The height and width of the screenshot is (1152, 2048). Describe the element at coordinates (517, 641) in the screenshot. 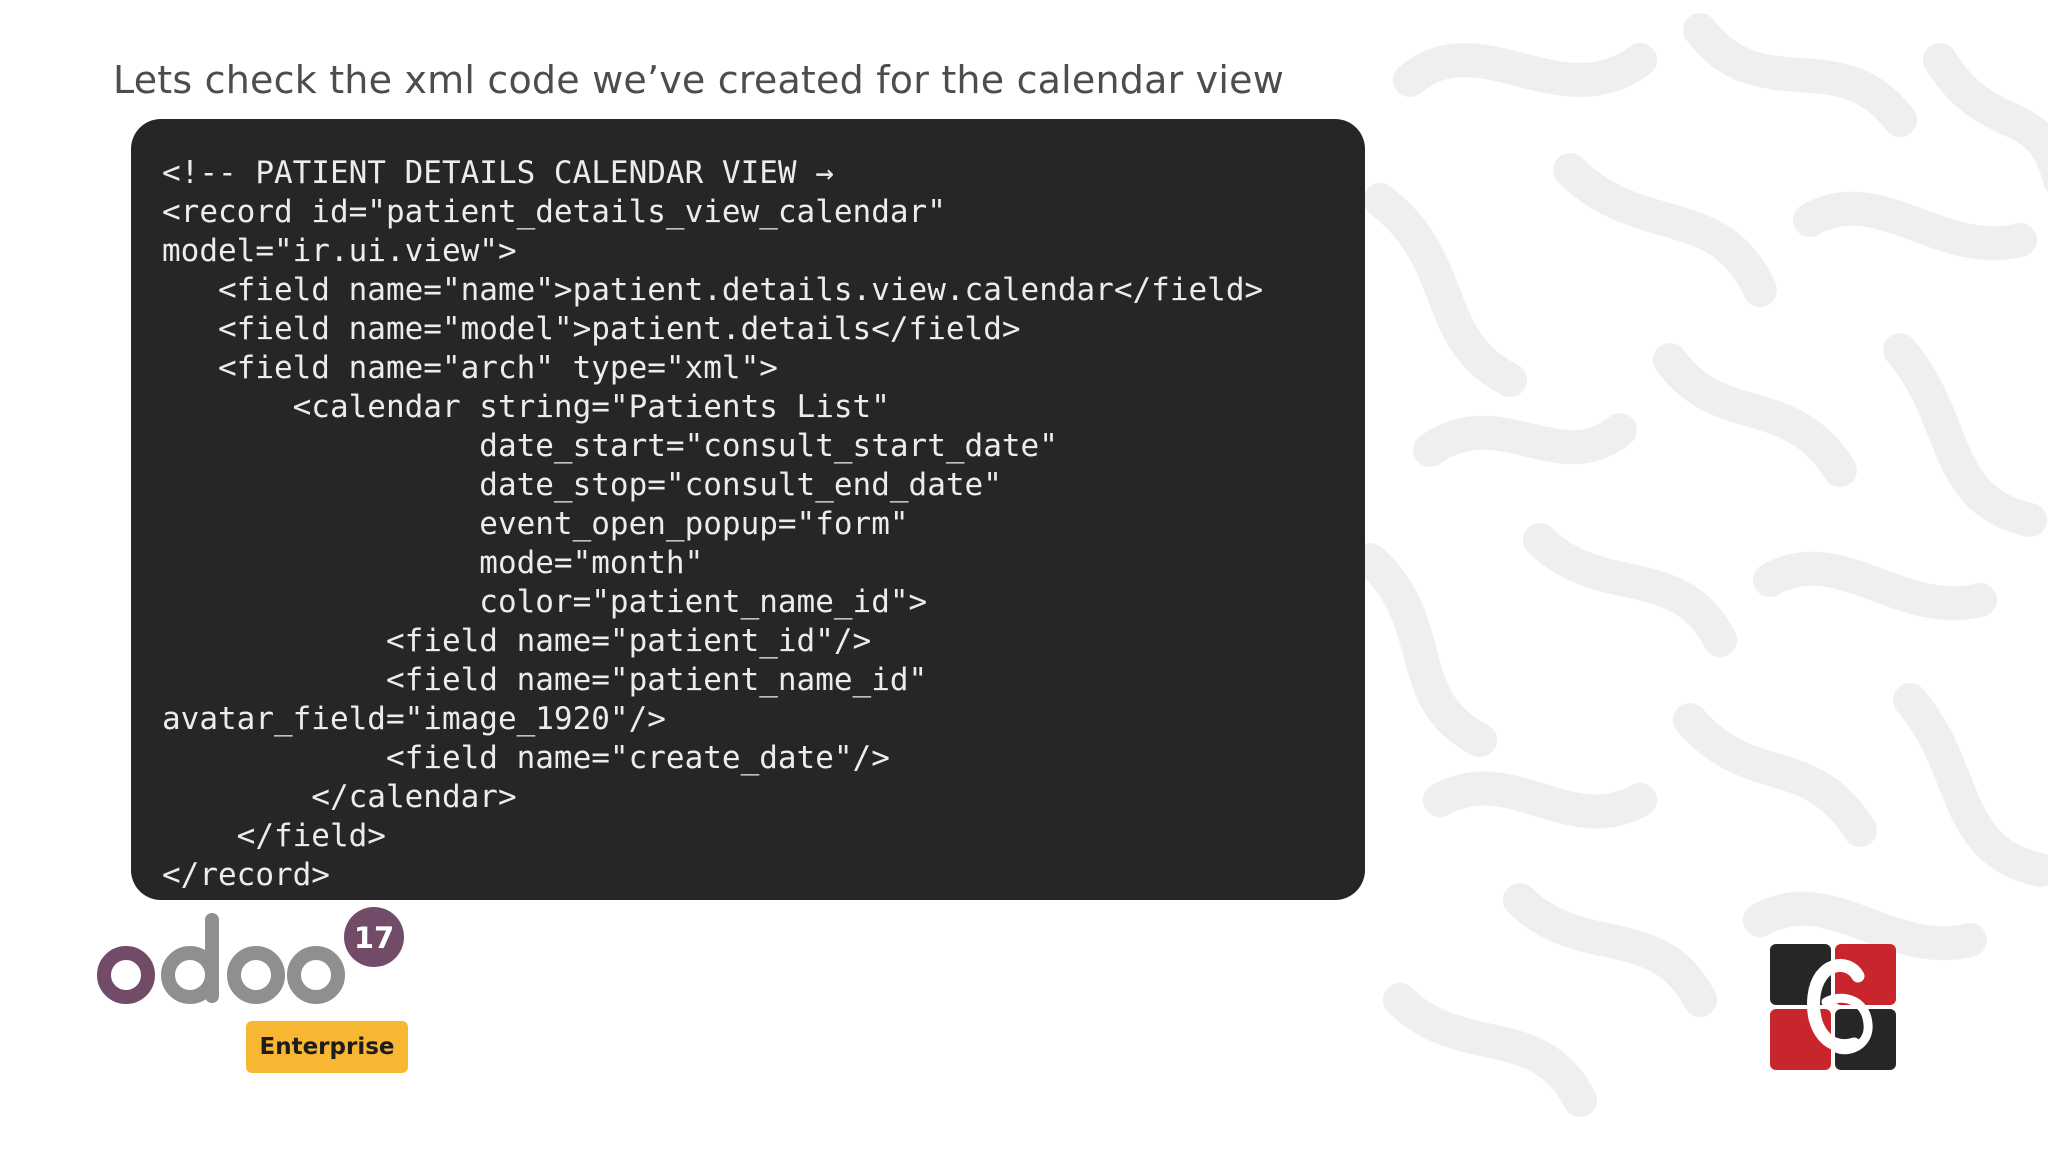

I see `code-line: <field name="patient_id"/>` at that location.